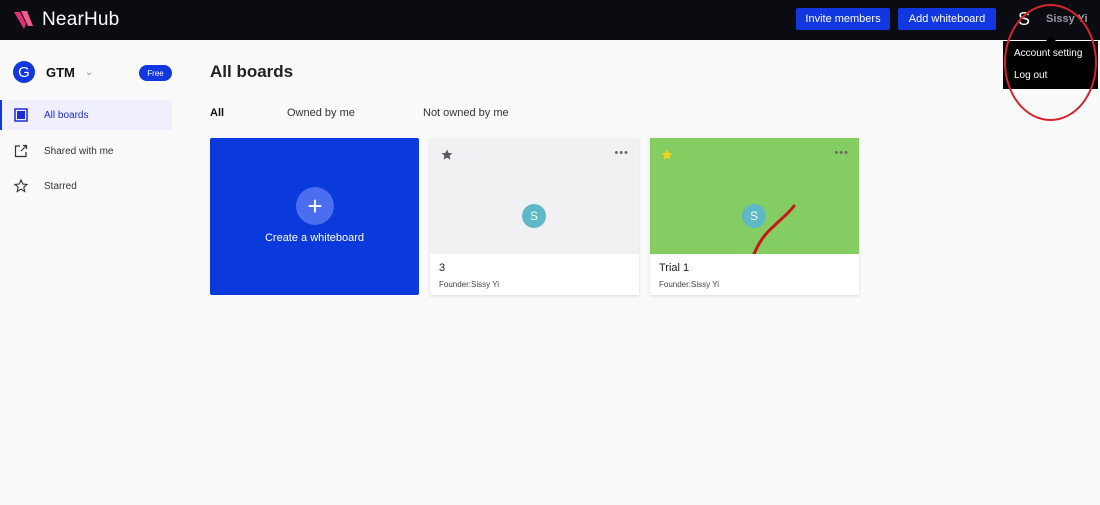 The height and width of the screenshot is (505, 1100). Describe the element at coordinates (774, 229) in the screenshot. I see `drawing-stroke` at that location.